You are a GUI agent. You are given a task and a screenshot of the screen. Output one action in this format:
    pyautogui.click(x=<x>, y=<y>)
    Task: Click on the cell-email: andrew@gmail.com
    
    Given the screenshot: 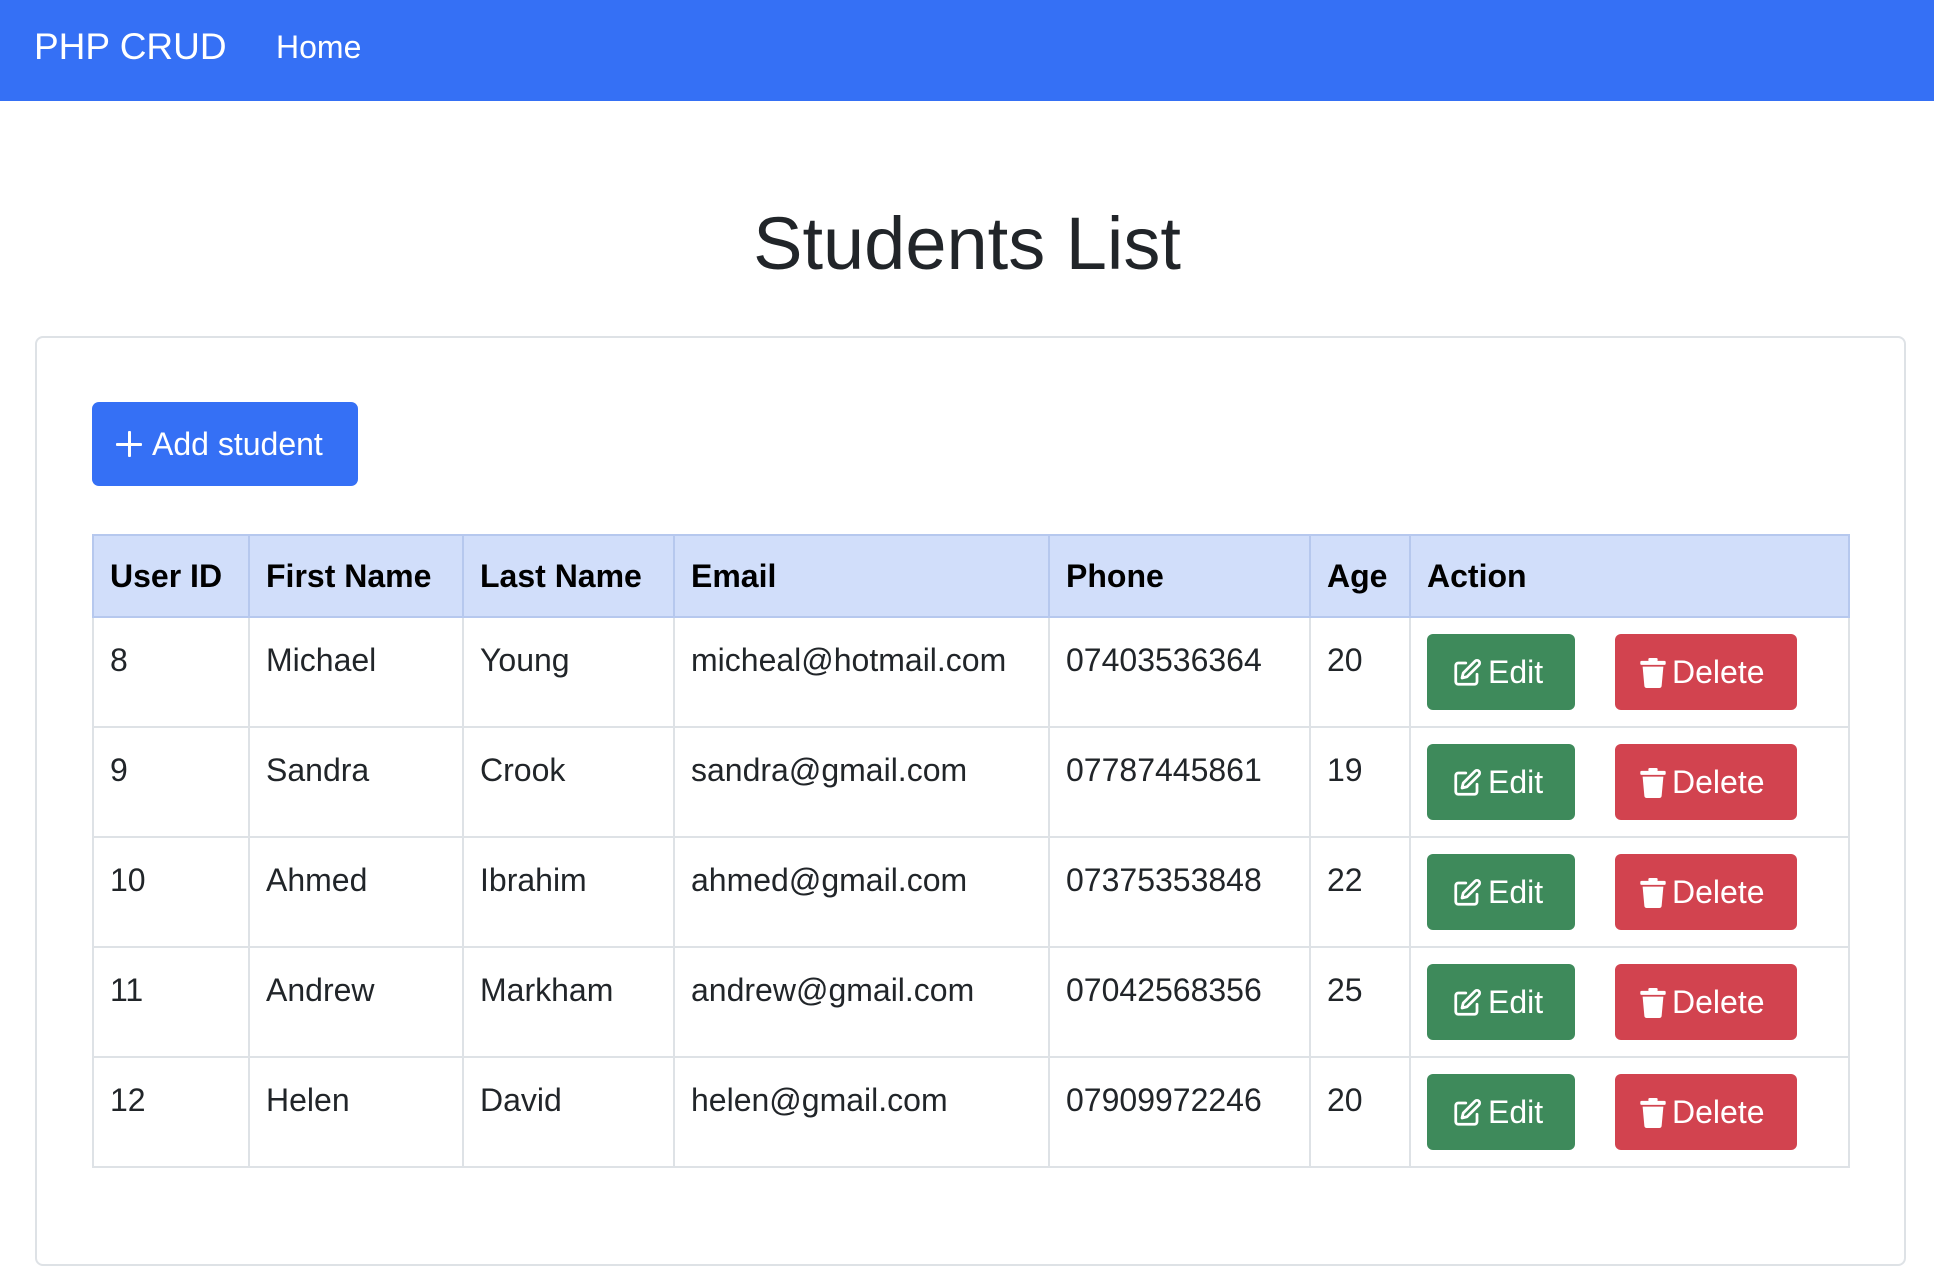 What is the action you would take?
    pyautogui.click(x=861, y=1002)
    